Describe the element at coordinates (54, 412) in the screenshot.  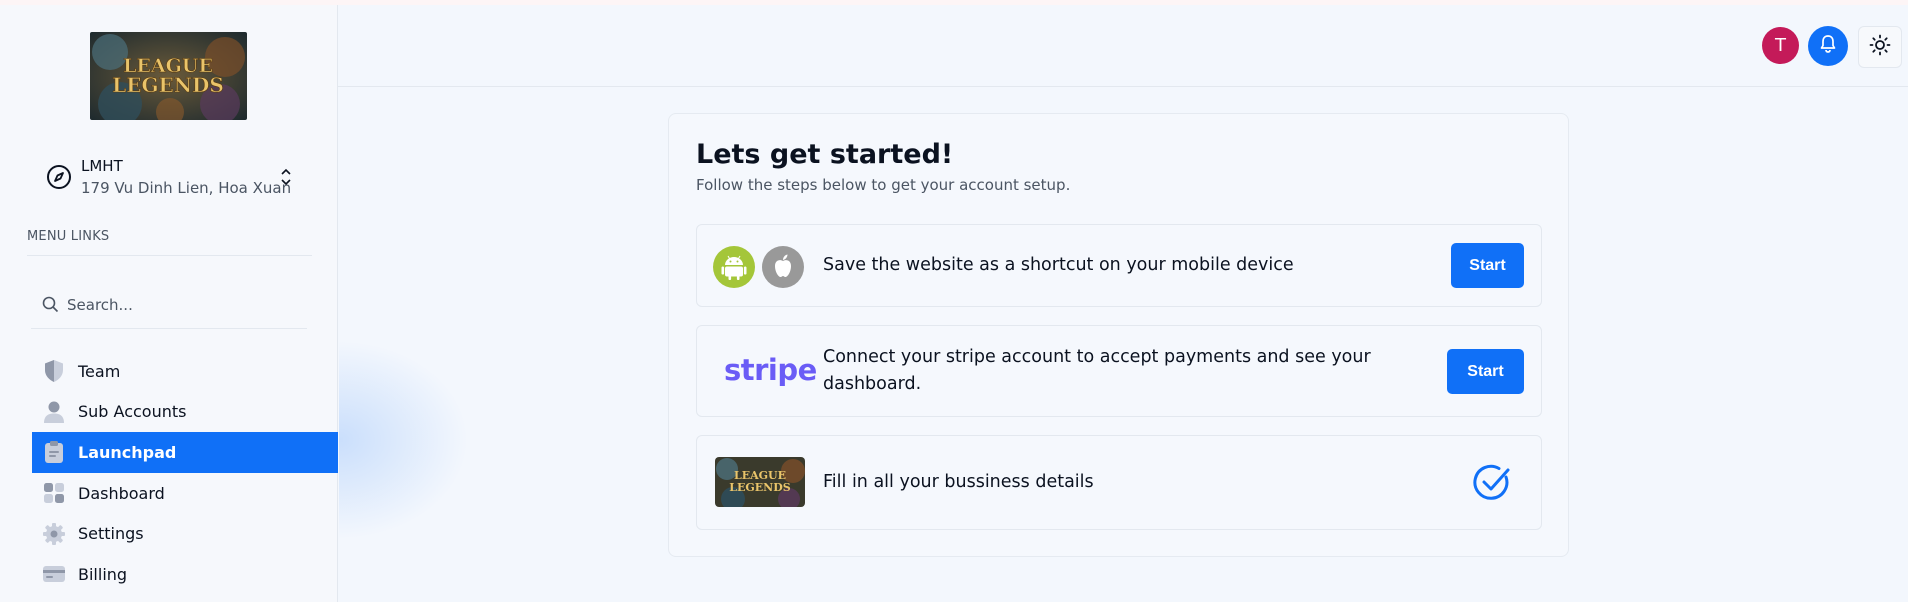
I see `person-icon` at that location.